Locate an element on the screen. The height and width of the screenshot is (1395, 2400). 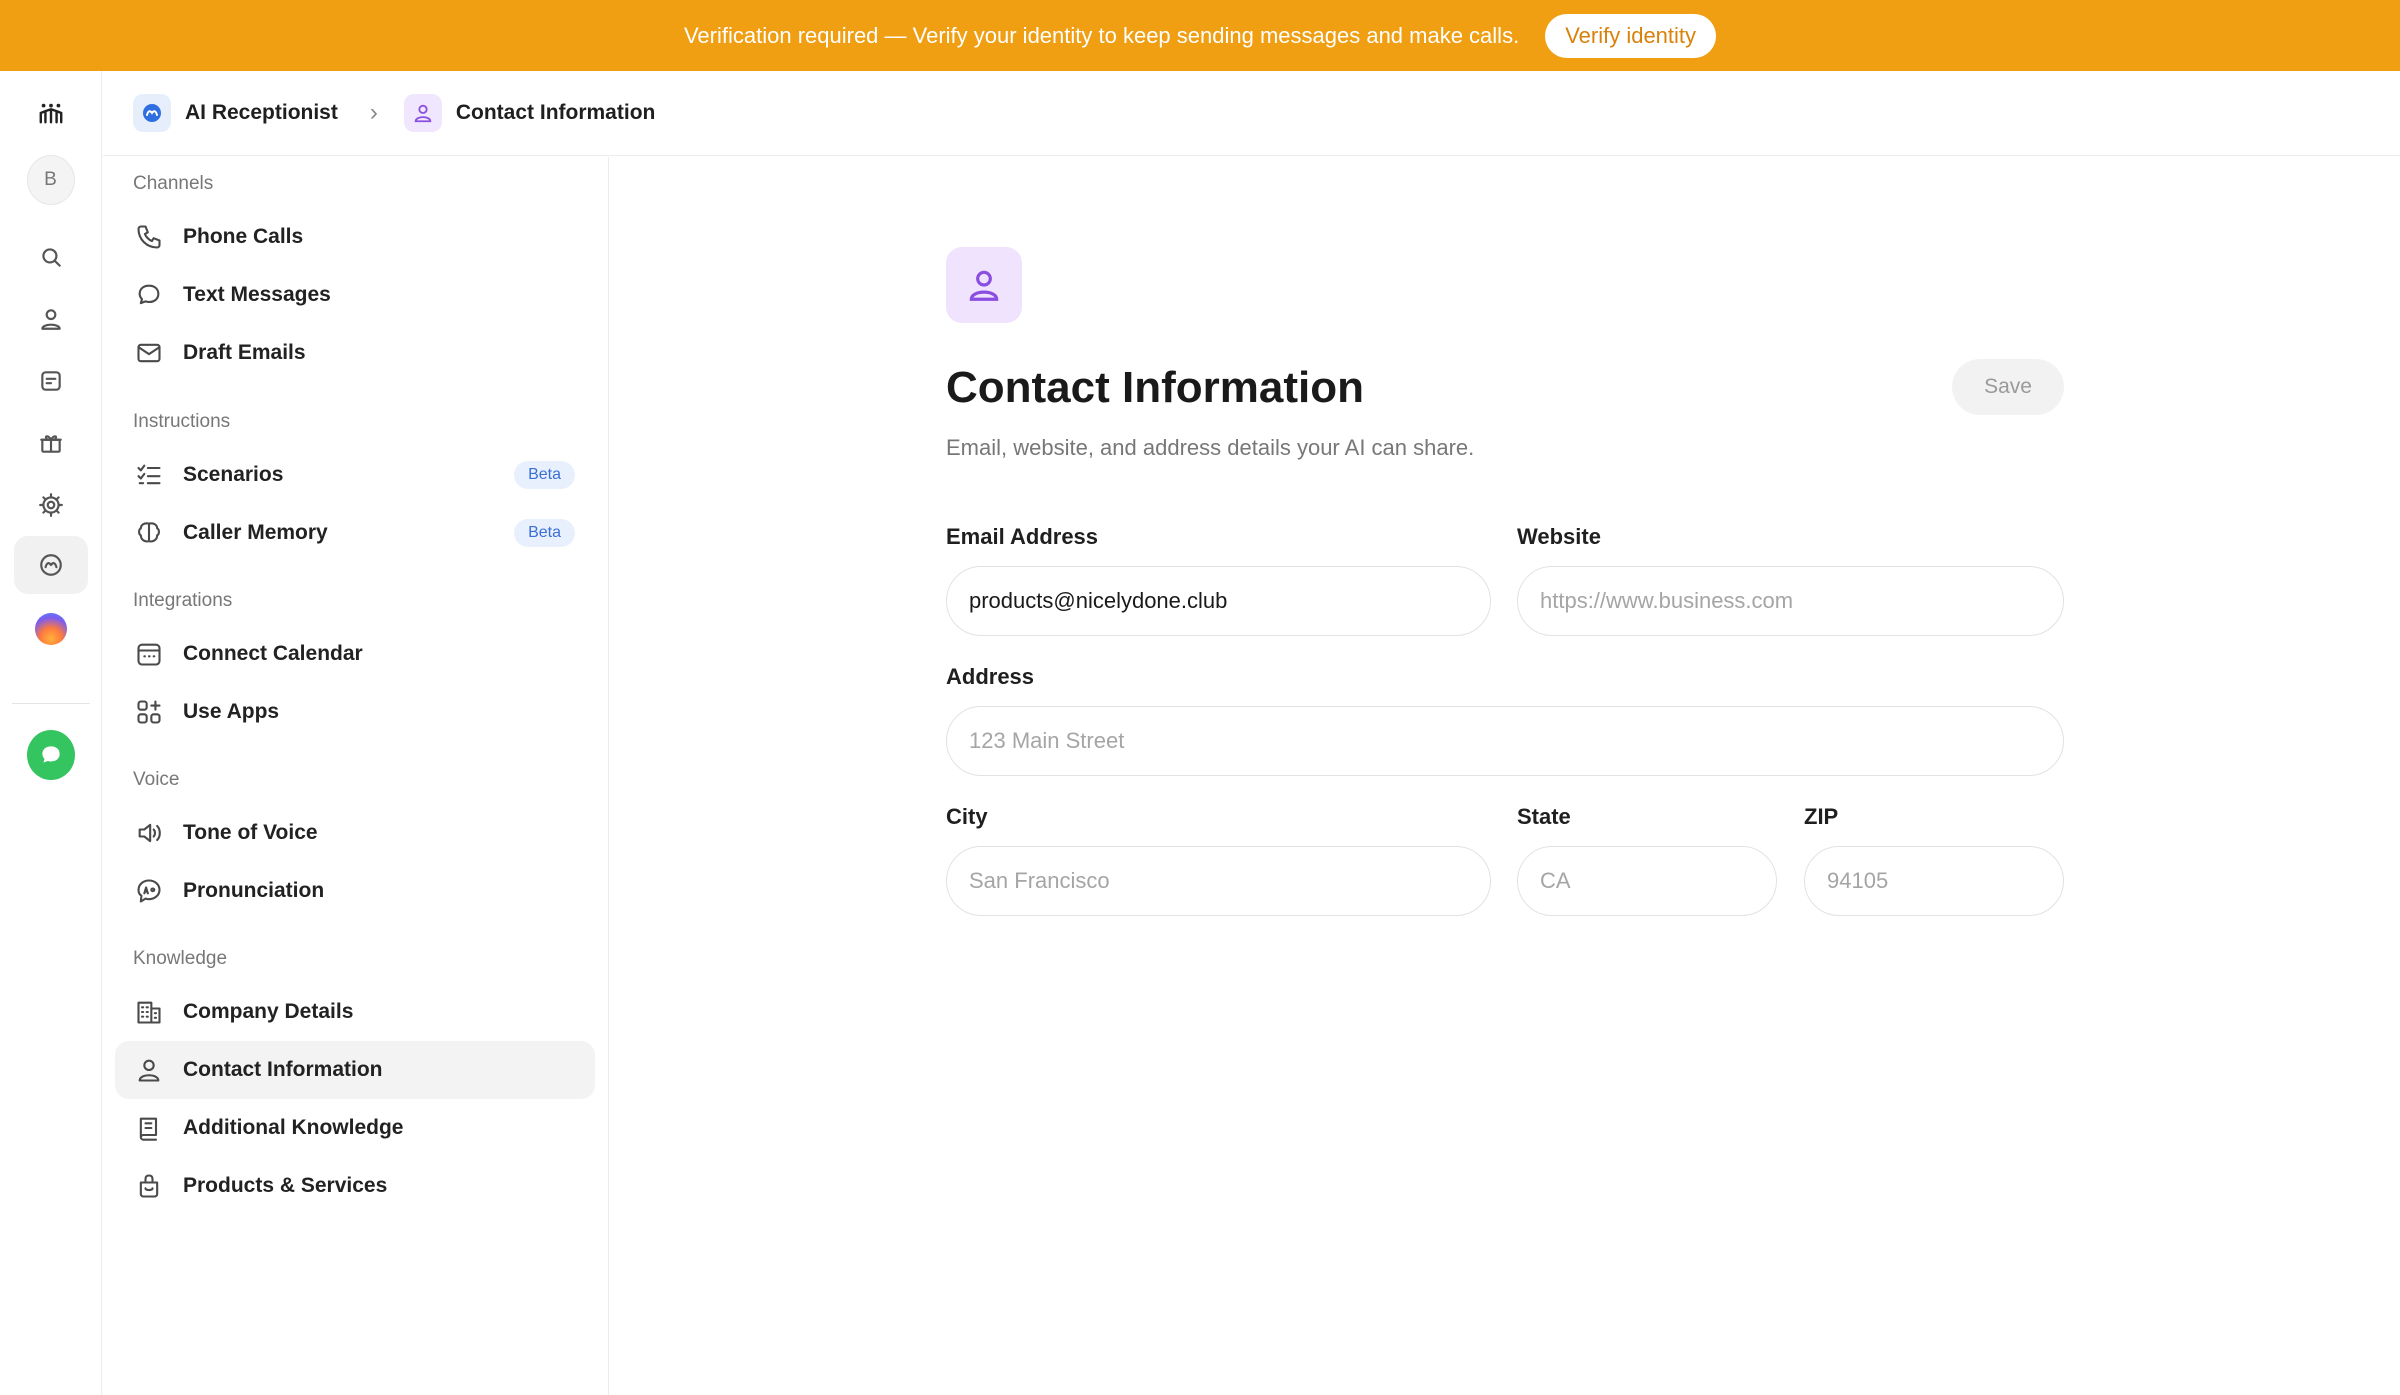
building-icon is located at coordinates (149, 1012).